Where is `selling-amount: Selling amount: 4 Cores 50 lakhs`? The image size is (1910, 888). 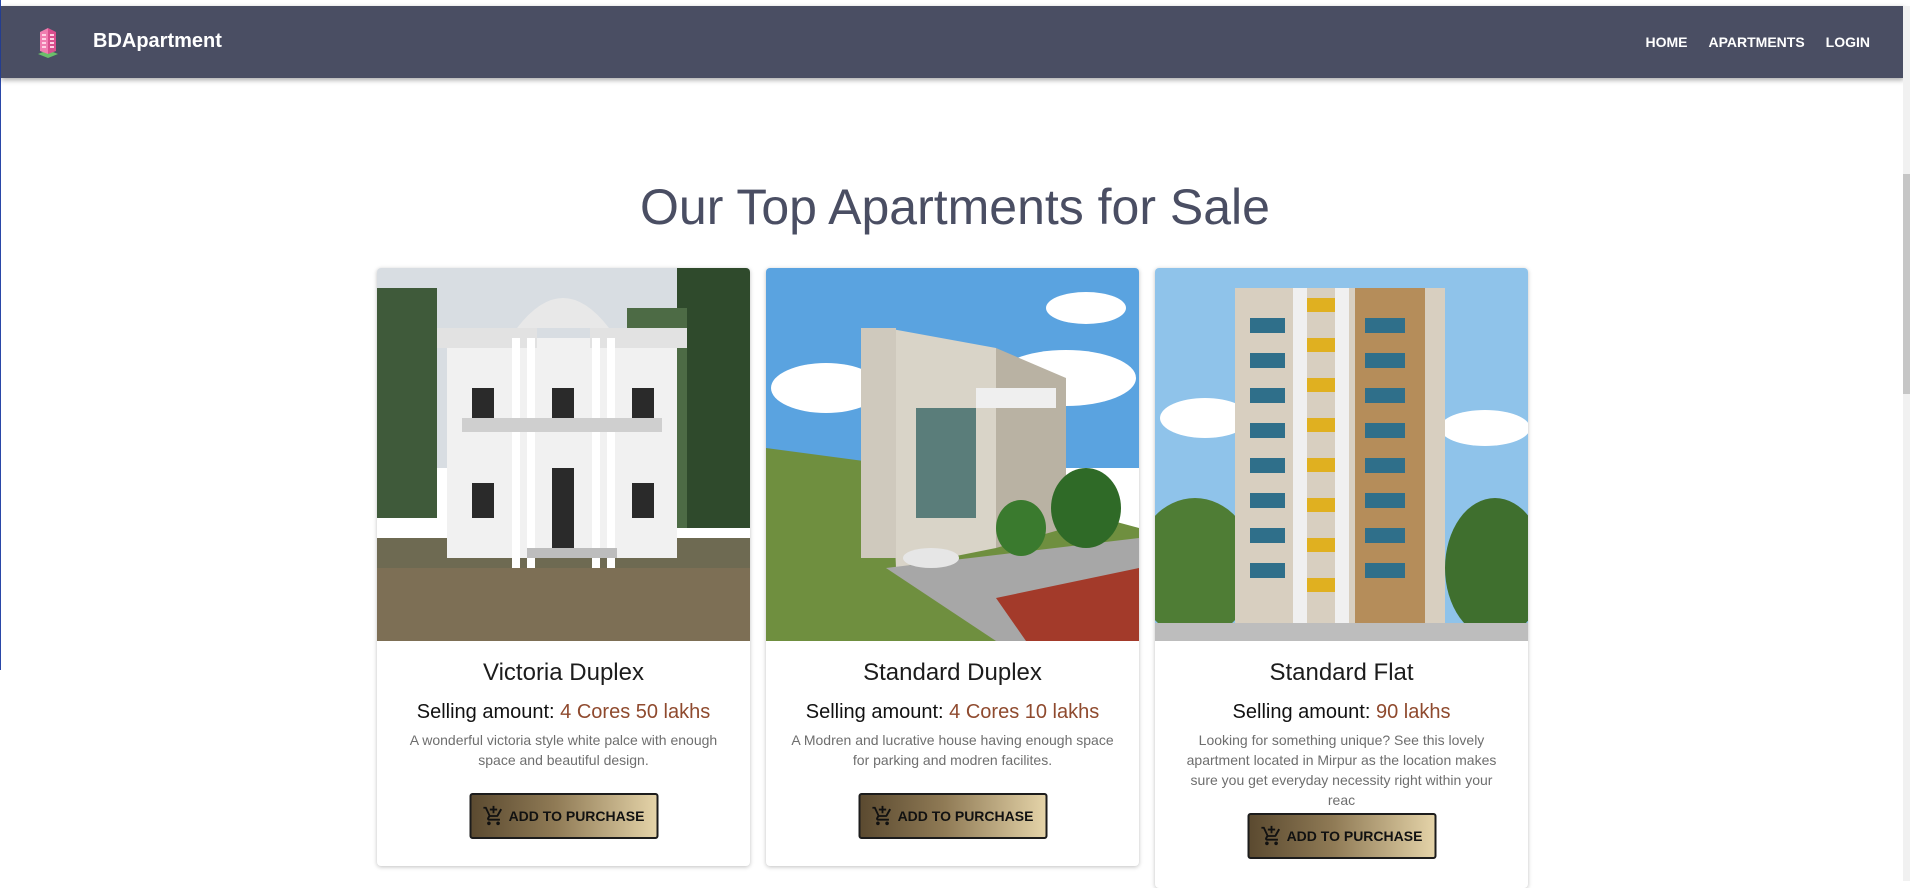 selling-amount: Selling amount: 4 Cores 50 lakhs is located at coordinates (563, 712).